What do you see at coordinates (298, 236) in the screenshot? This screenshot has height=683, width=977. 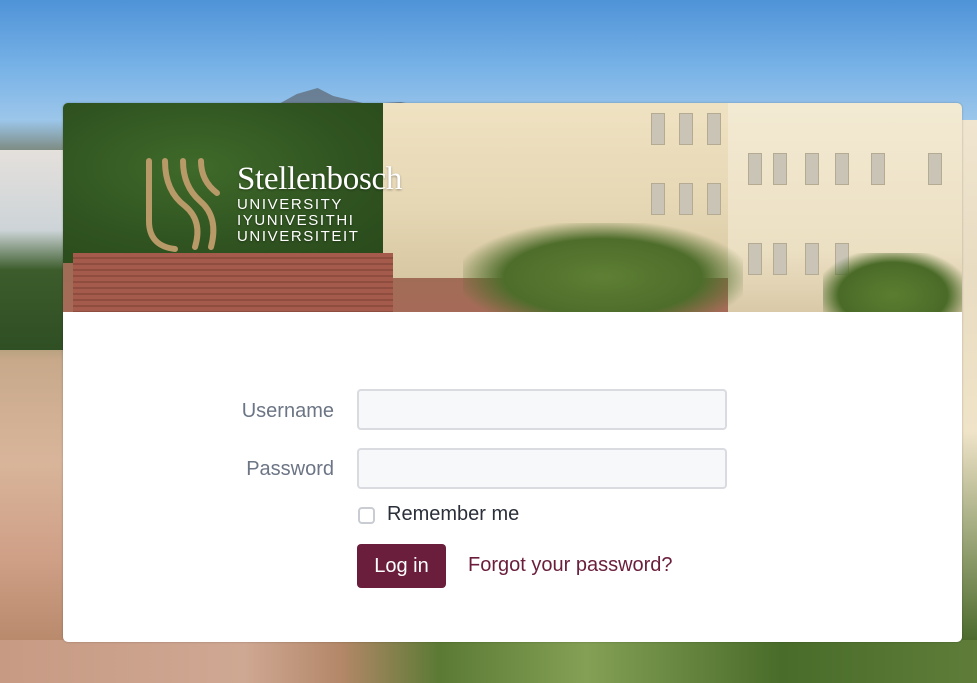 I see `logo-sub-universiteit: UNIVERSITEIT` at bounding box center [298, 236].